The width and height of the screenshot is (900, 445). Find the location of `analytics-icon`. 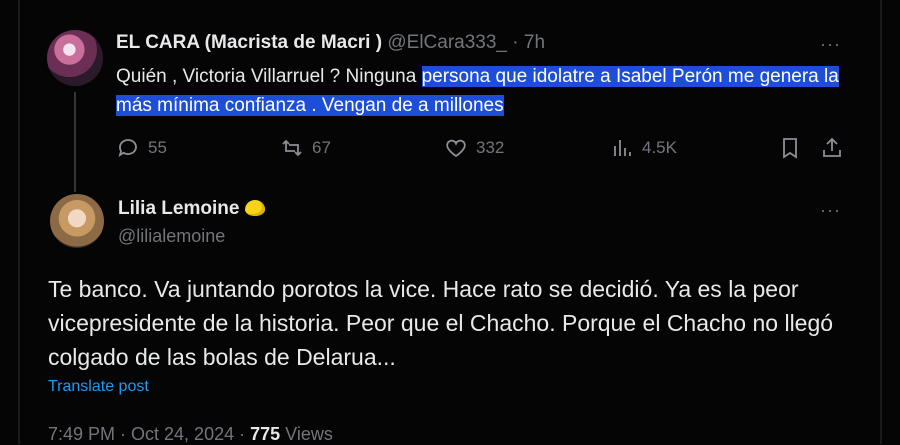

analytics-icon is located at coordinates (622, 148).